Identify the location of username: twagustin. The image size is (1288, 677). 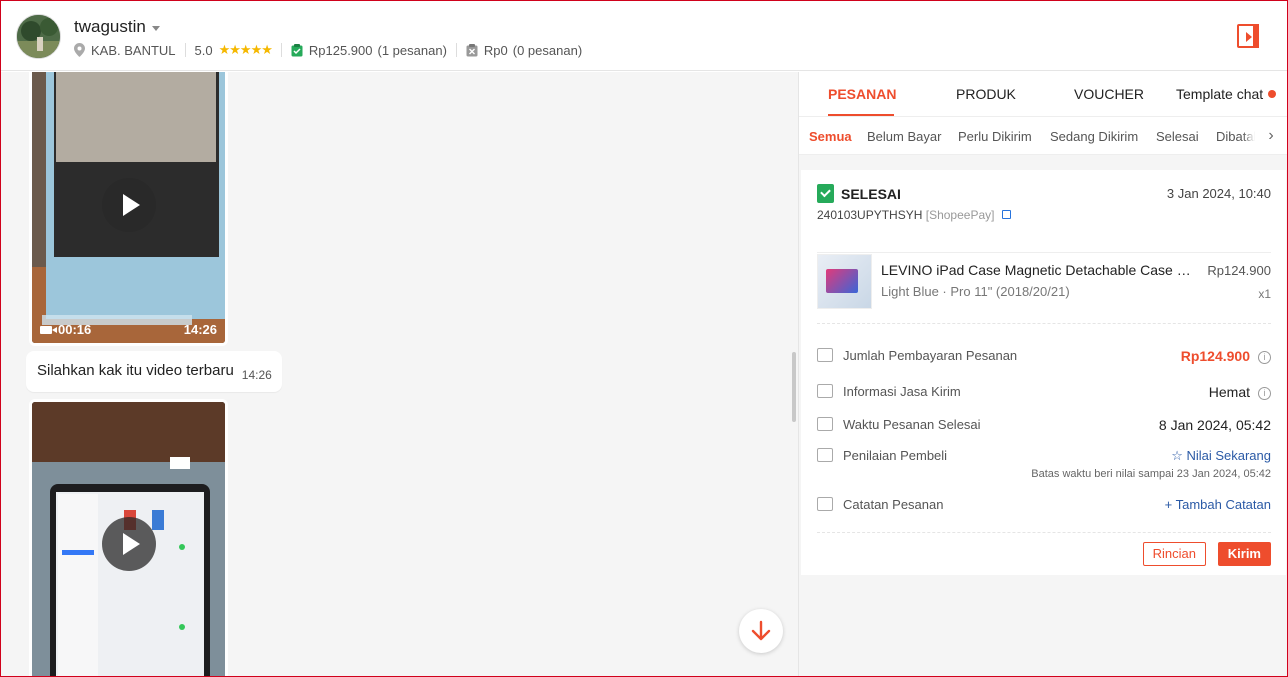
(110, 26).